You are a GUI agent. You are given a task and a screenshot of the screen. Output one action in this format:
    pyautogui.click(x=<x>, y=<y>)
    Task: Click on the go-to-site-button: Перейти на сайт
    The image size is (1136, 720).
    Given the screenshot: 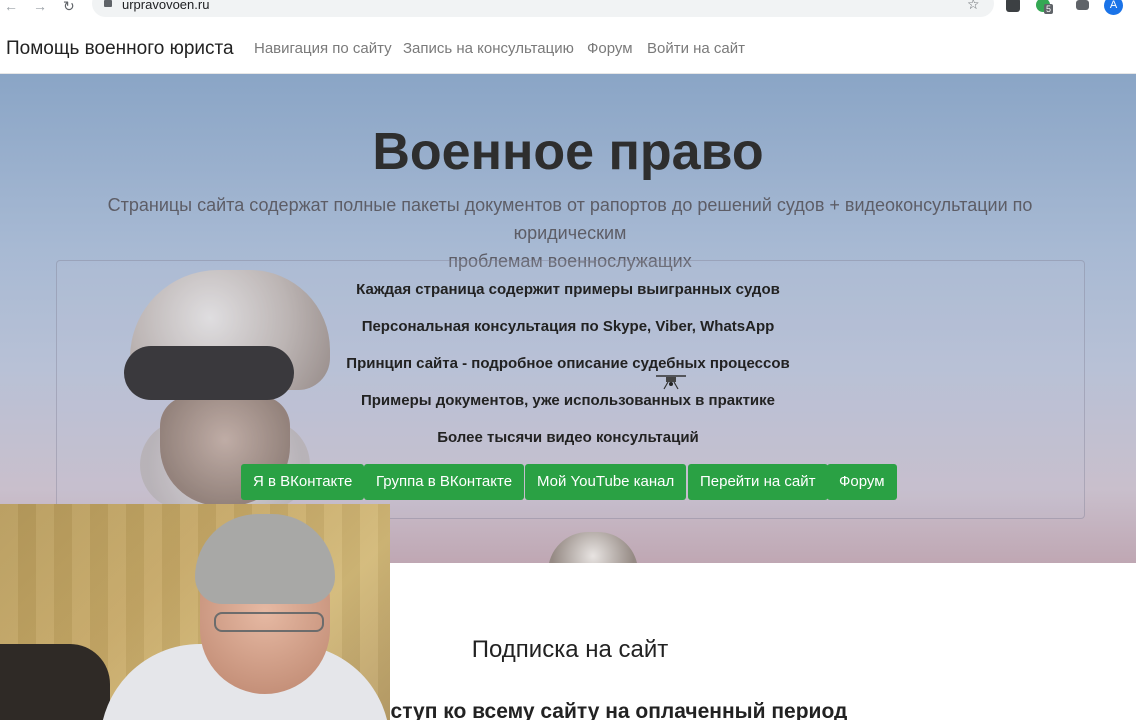 What is the action you would take?
    pyautogui.click(x=758, y=482)
    